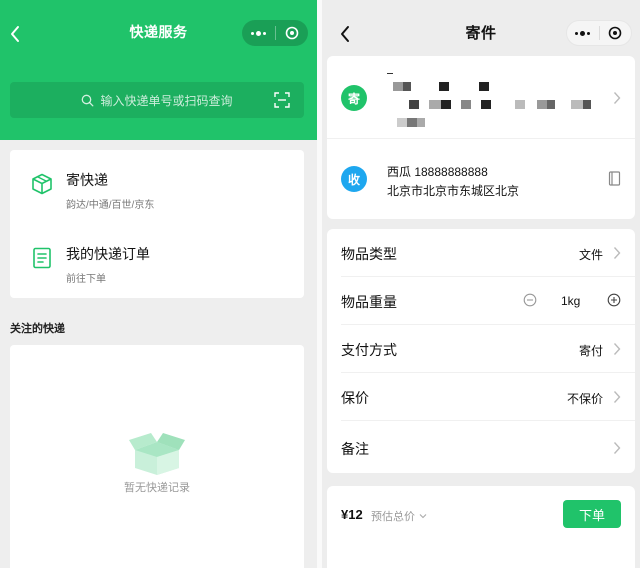 The width and height of the screenshot is (640, 568). I want to click on scan-icon, so click(282, 100).